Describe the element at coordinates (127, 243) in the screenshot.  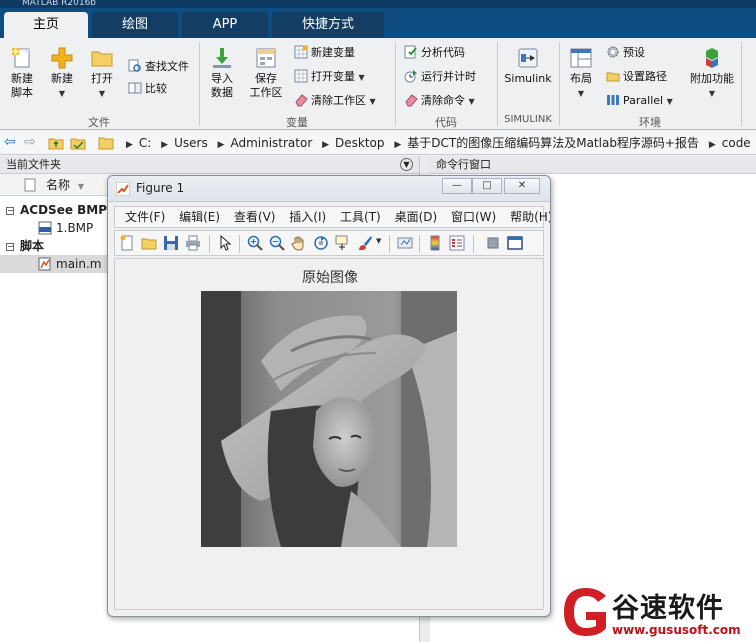
I see `new-figure-icon` at that location.